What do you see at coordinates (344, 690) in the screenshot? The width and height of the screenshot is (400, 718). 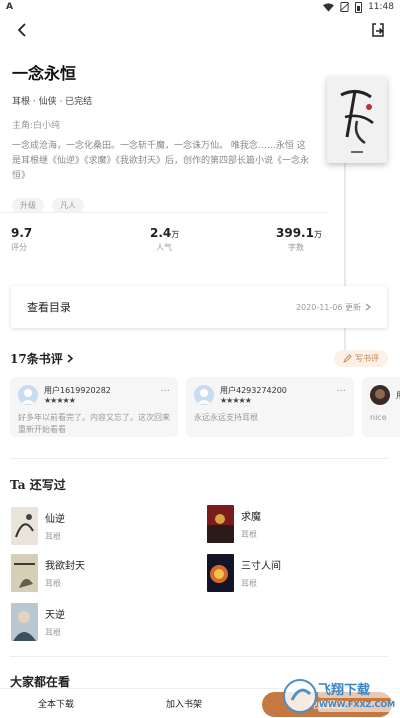 I see `watermark-text: 飞翔下载` at bounding box center [344, 690].